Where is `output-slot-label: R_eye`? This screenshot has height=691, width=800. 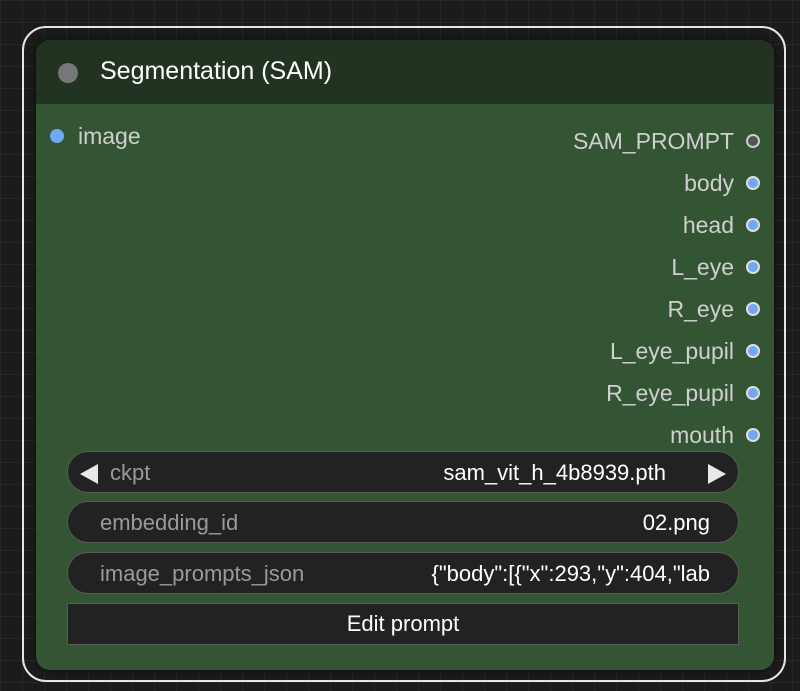
output-slot-label: R_eye is located at coordinates (700, 308).